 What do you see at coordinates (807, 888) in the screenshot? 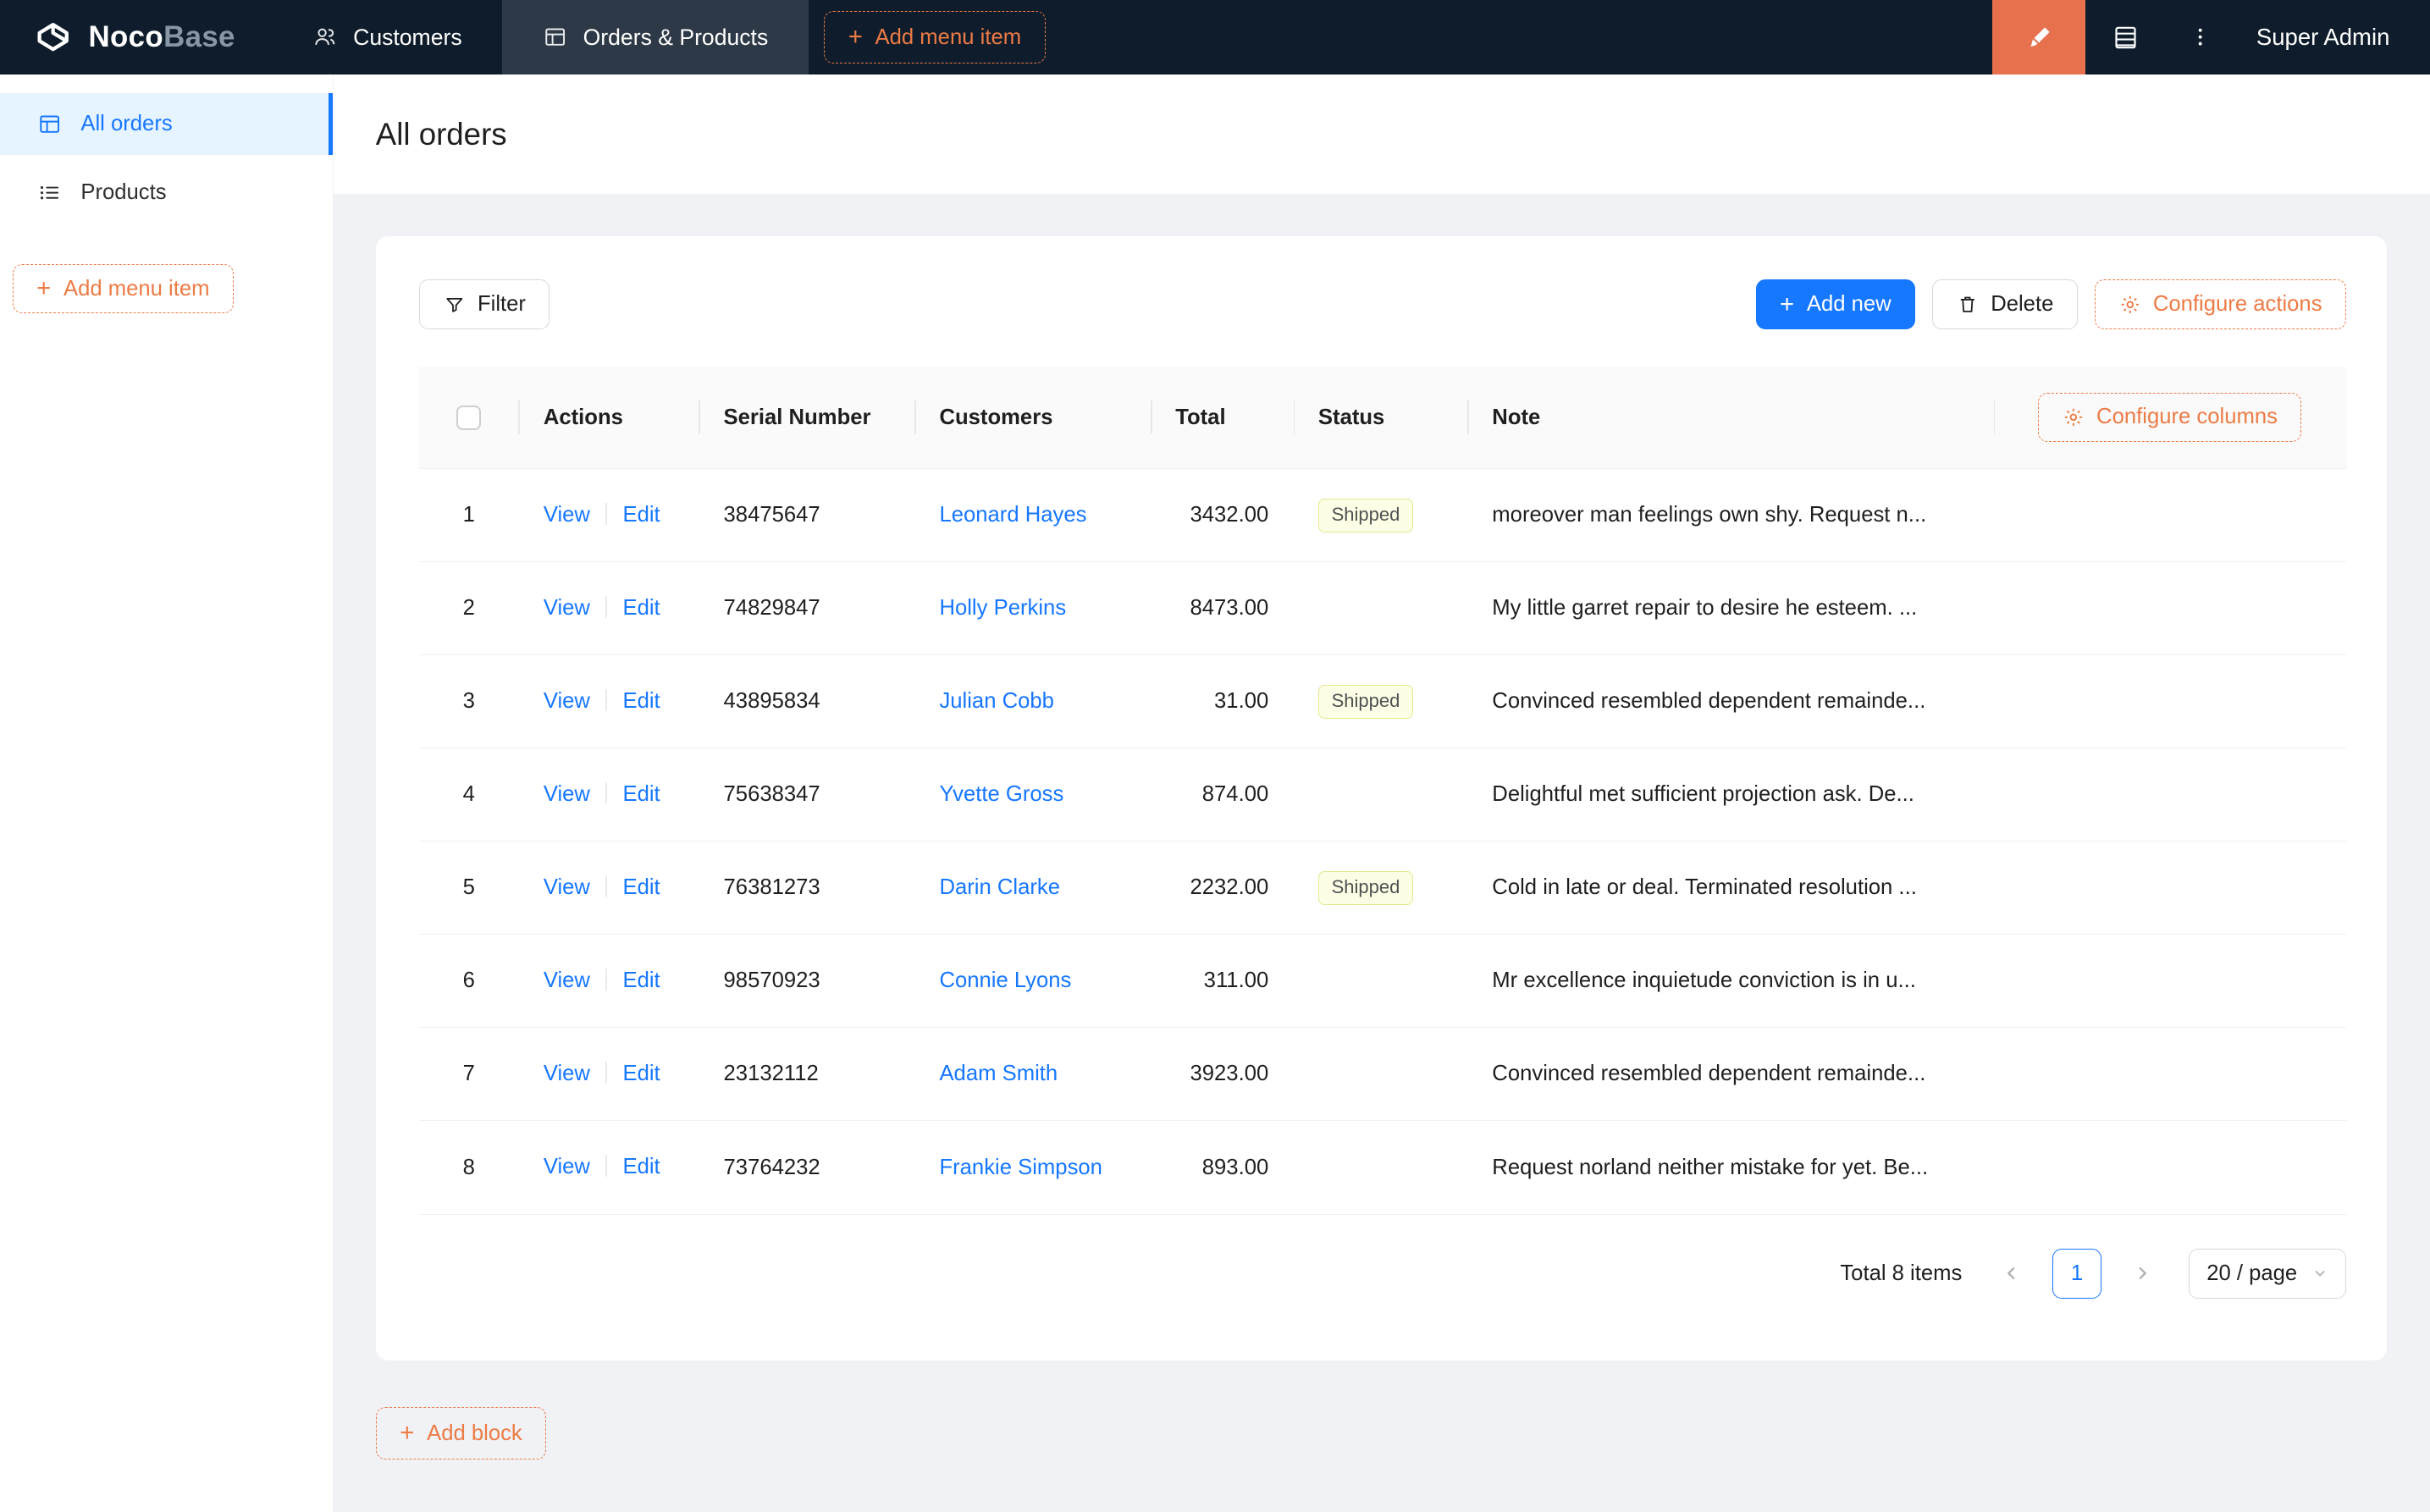
I see `serial-number-cell: 76381273` at bounding box center [807, 888].